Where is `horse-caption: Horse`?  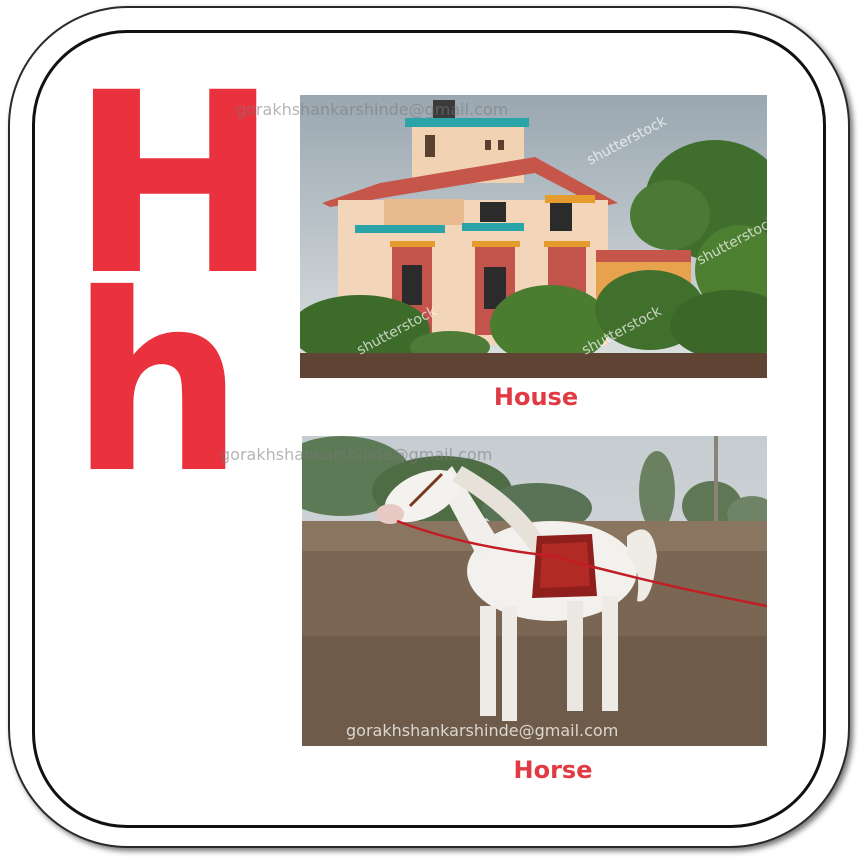 horse-caption: Horse is located at coordinates (553, 770).